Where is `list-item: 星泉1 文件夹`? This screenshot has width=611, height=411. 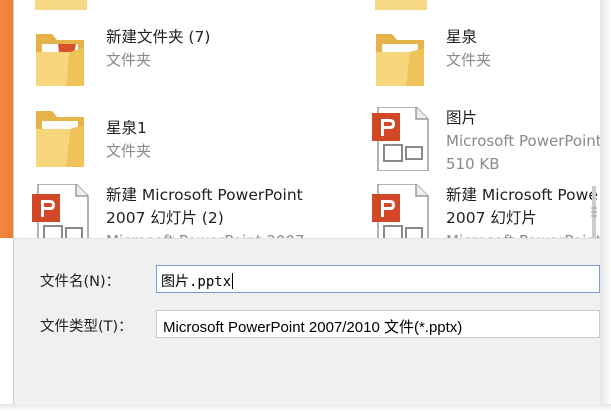 list-item: 星泉1 文件夹 is located at coordinates (182, 142).